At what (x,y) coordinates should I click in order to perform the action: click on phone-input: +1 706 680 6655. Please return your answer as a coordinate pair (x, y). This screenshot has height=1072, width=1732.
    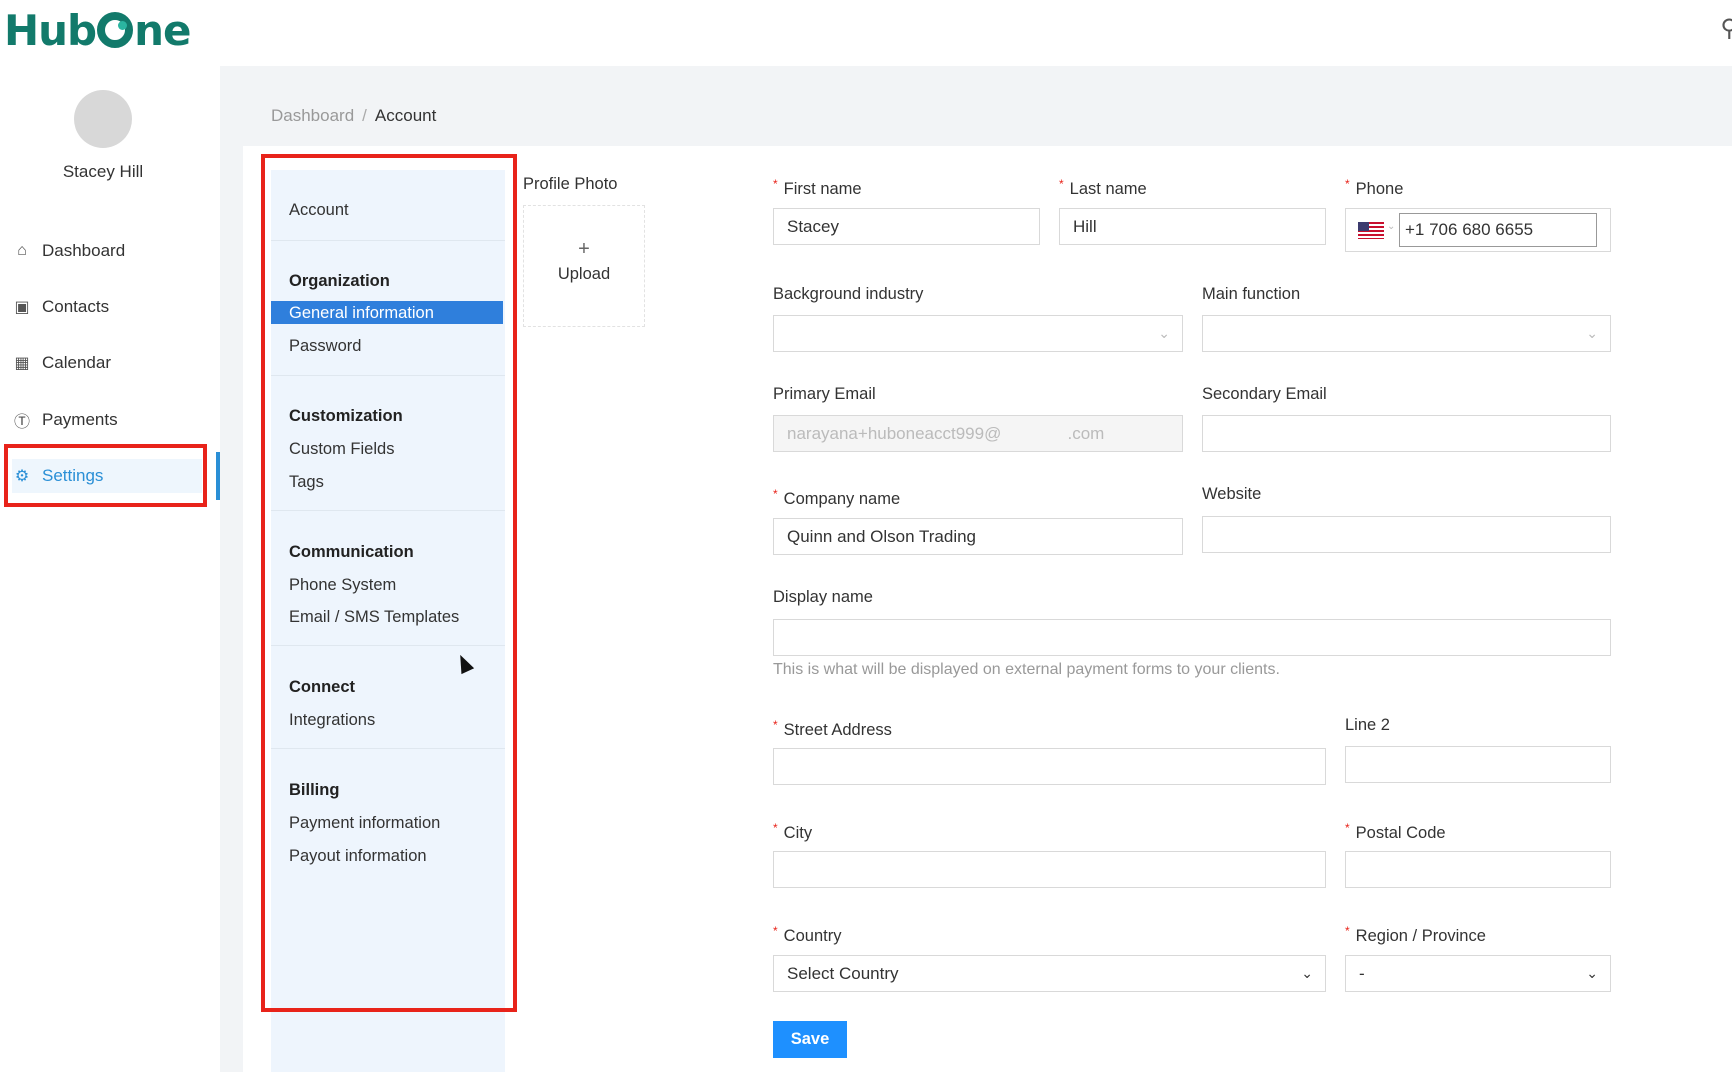
    Looking at the image, I should click on (1498, 230).